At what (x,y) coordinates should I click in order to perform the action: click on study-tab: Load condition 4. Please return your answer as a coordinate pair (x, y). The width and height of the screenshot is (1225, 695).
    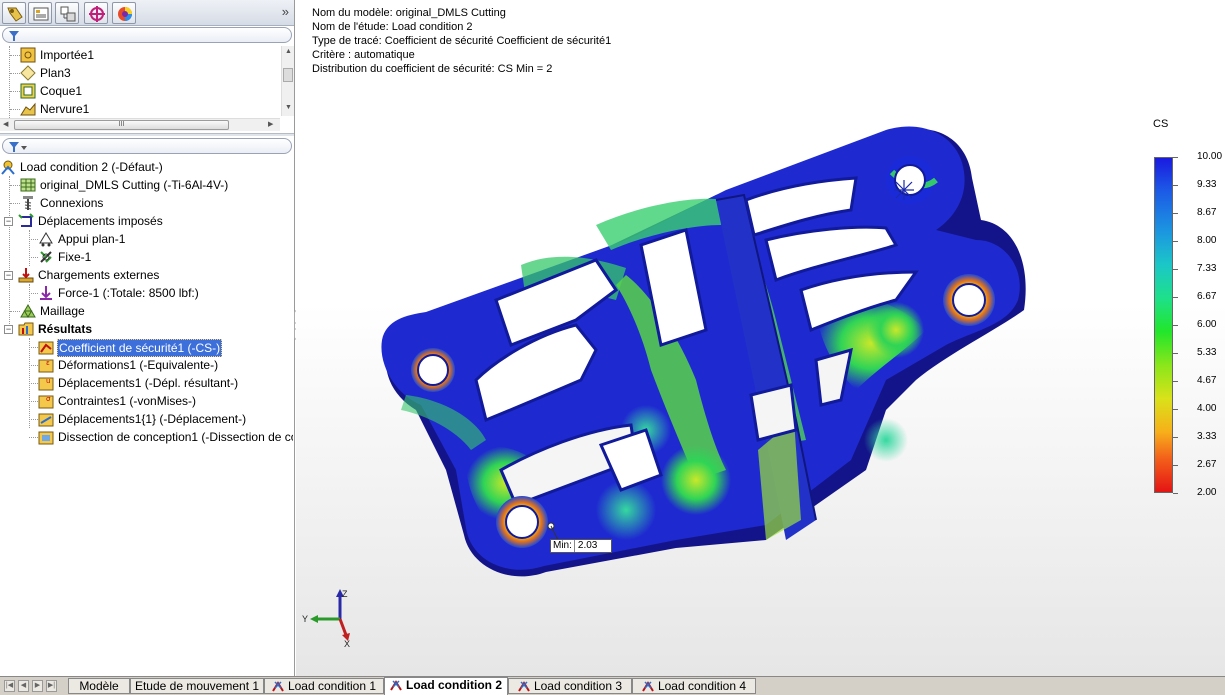
    Looking at the image, I should click on (694, 686).